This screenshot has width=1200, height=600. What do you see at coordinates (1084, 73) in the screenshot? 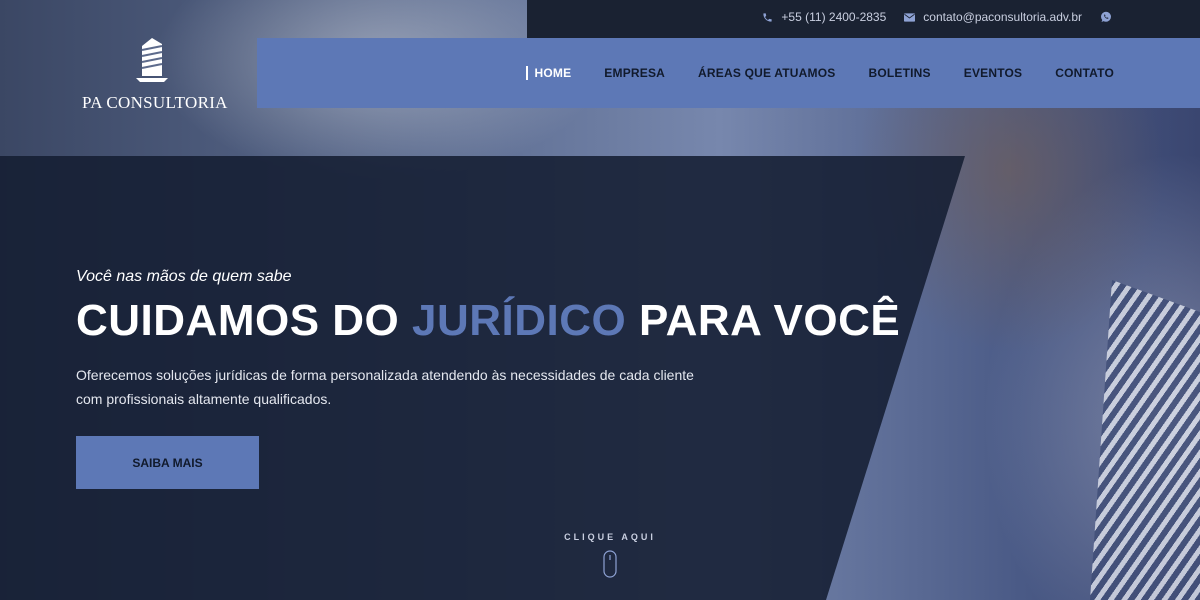
I see `nav-item-contato: CONTATO` at bounding box center [1084, 73].